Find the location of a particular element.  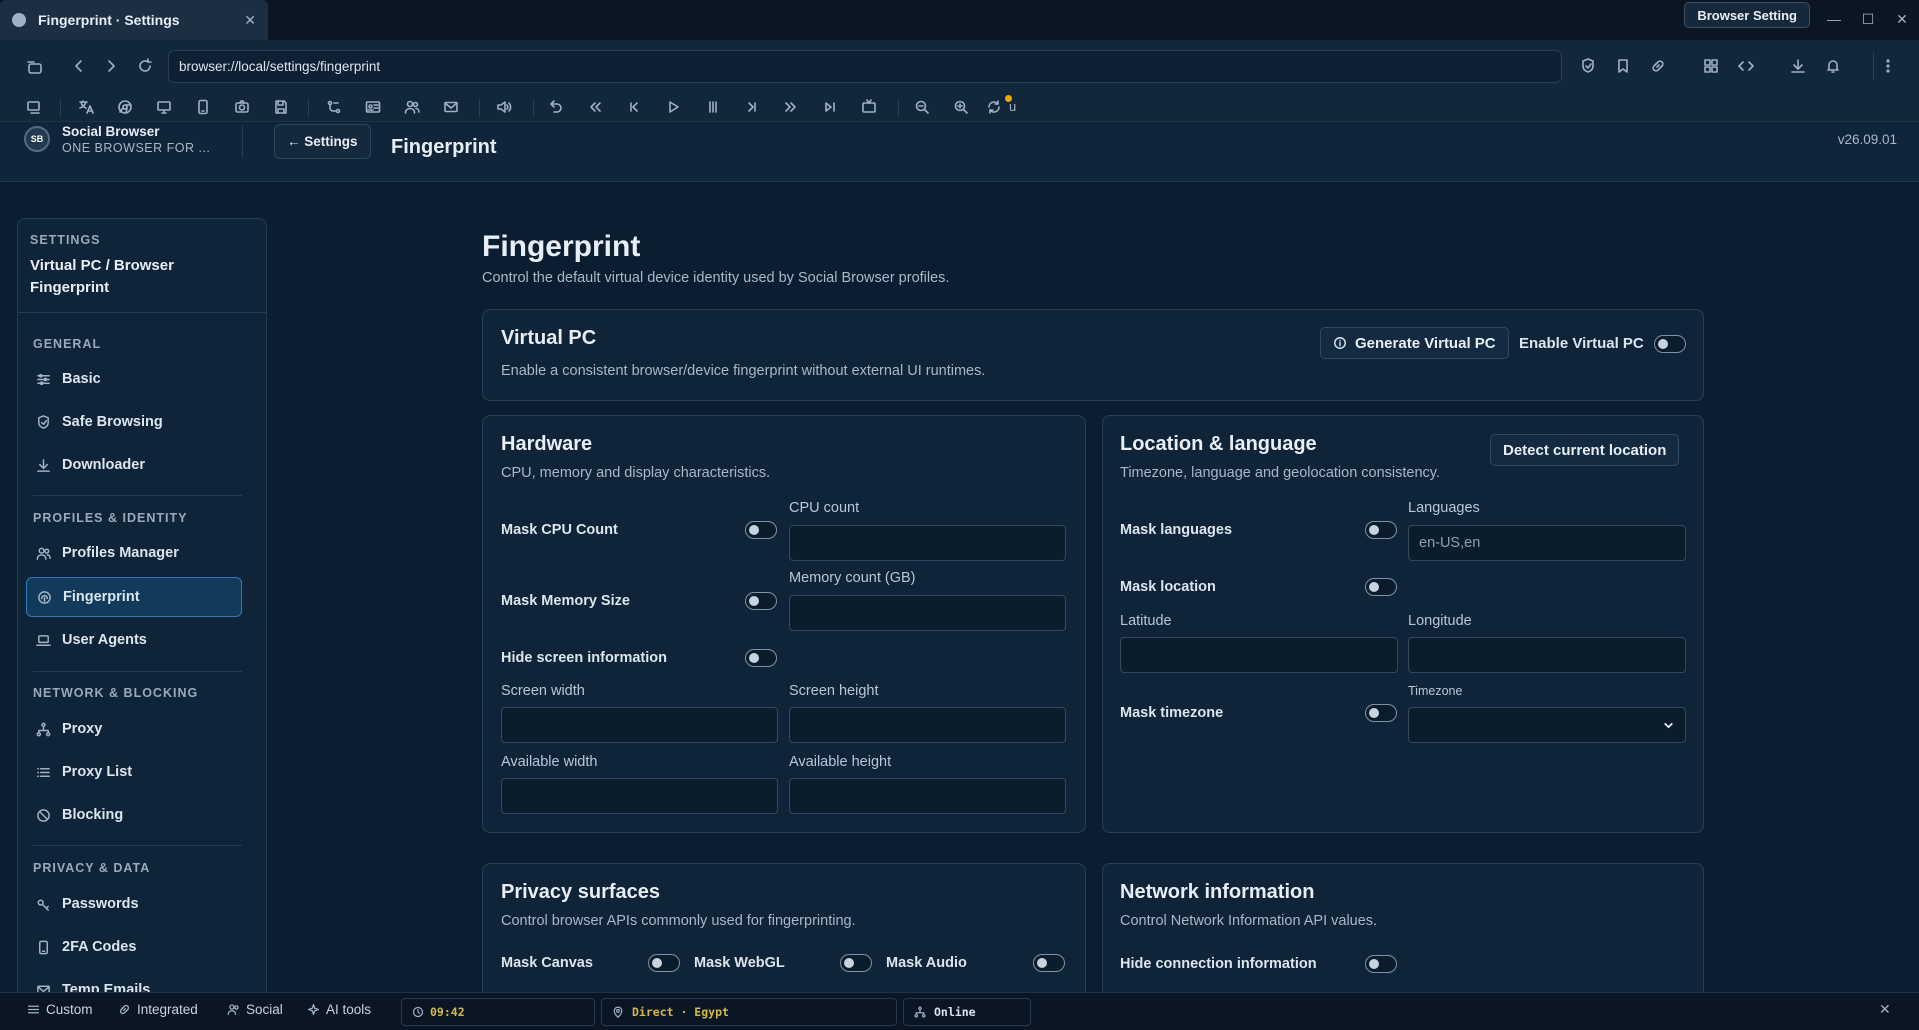

available-height-input is located at coordinates (927, 796).